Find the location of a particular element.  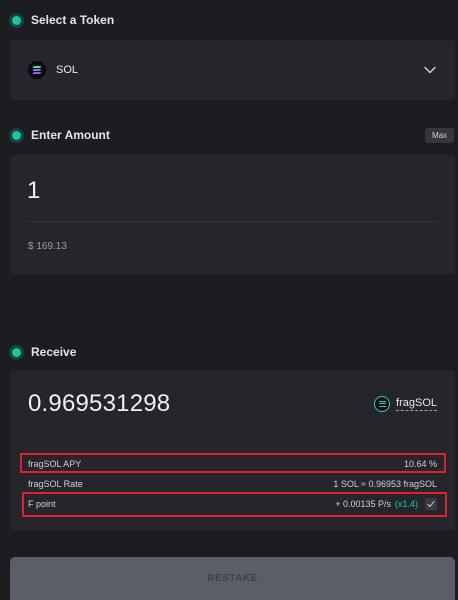

receive-label-row: Receive is located at coordinates (44, 352).